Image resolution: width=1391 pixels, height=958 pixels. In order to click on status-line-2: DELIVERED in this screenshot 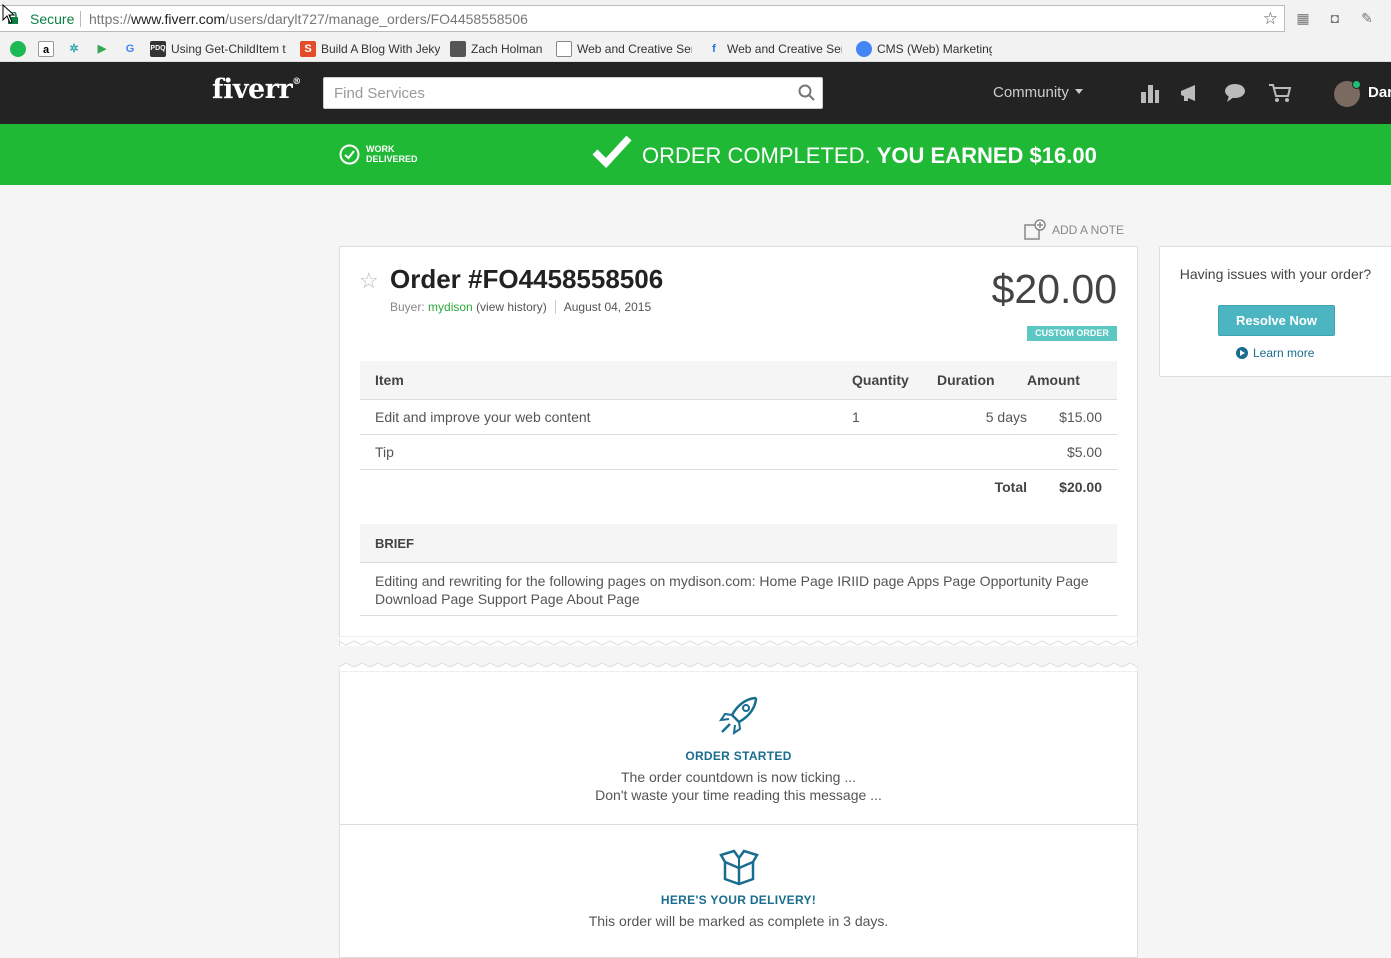, I will do `click(392, 159)`.